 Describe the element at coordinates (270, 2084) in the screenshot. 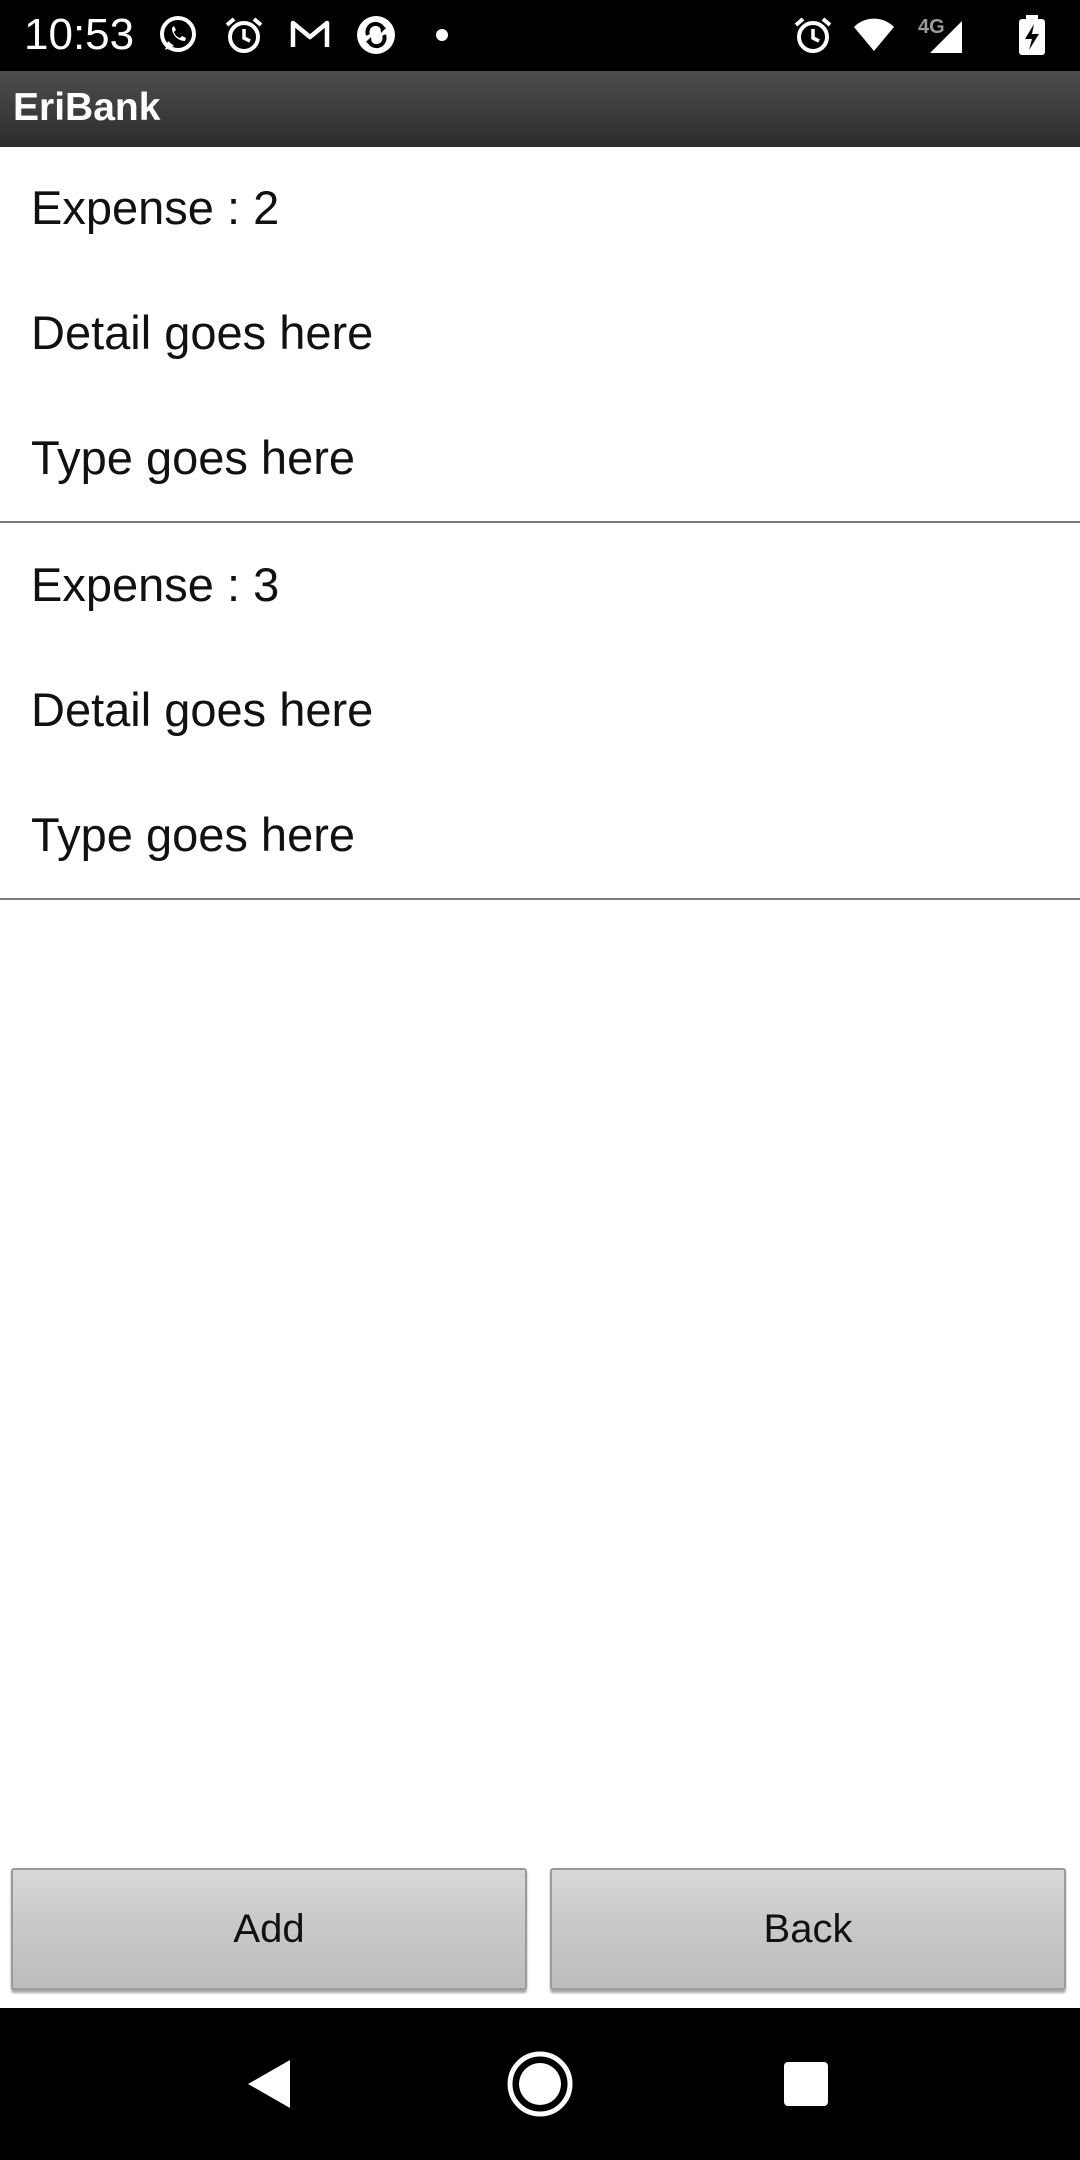

I see `back-nav-icon` at that location.